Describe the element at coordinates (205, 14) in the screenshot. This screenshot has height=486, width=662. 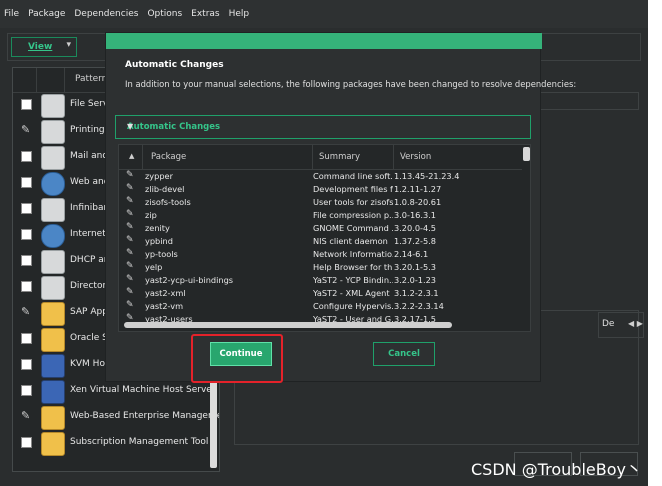
I see `menu-extras: Extras` at that location.